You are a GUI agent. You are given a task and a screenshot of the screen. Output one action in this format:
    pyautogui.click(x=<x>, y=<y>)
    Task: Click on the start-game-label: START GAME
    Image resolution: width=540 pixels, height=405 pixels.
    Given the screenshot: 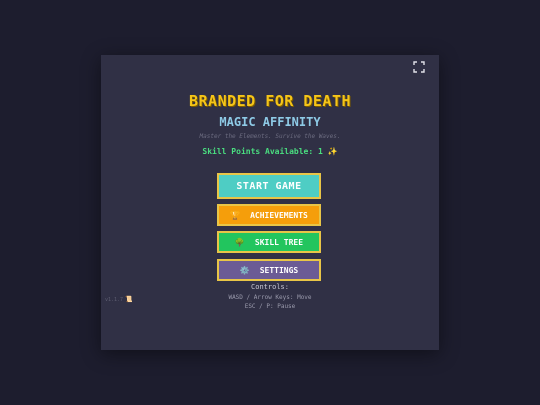 What is the action you would take?
    pyautogui.click(x=269, y=186)
    